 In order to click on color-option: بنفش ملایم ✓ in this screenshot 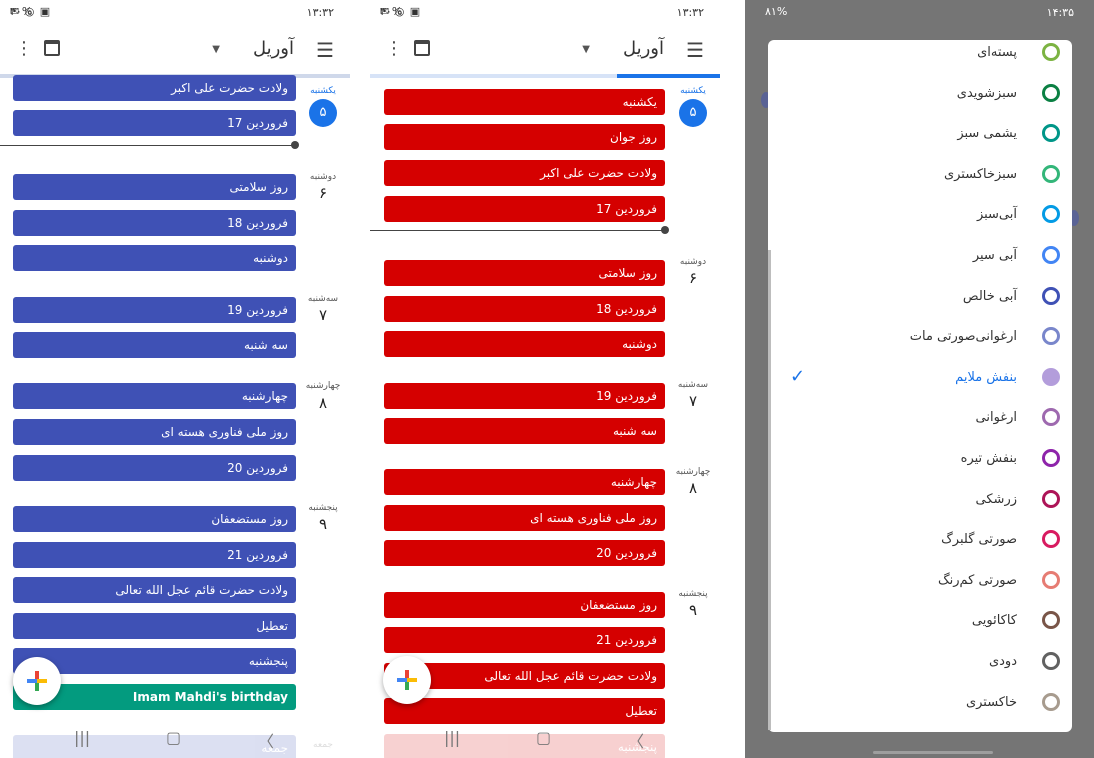, I will do `click(920, 378)`.